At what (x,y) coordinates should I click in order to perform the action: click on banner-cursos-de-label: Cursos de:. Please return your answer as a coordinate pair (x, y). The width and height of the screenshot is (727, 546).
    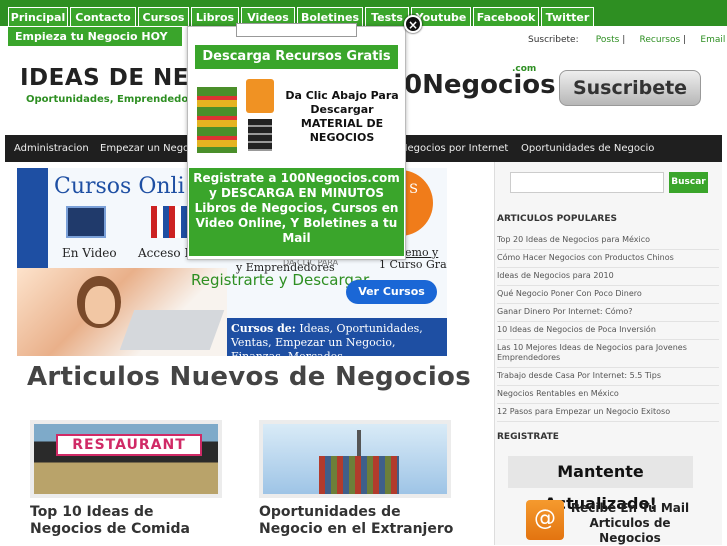
    Looking at the image, I should click on (263, 328).